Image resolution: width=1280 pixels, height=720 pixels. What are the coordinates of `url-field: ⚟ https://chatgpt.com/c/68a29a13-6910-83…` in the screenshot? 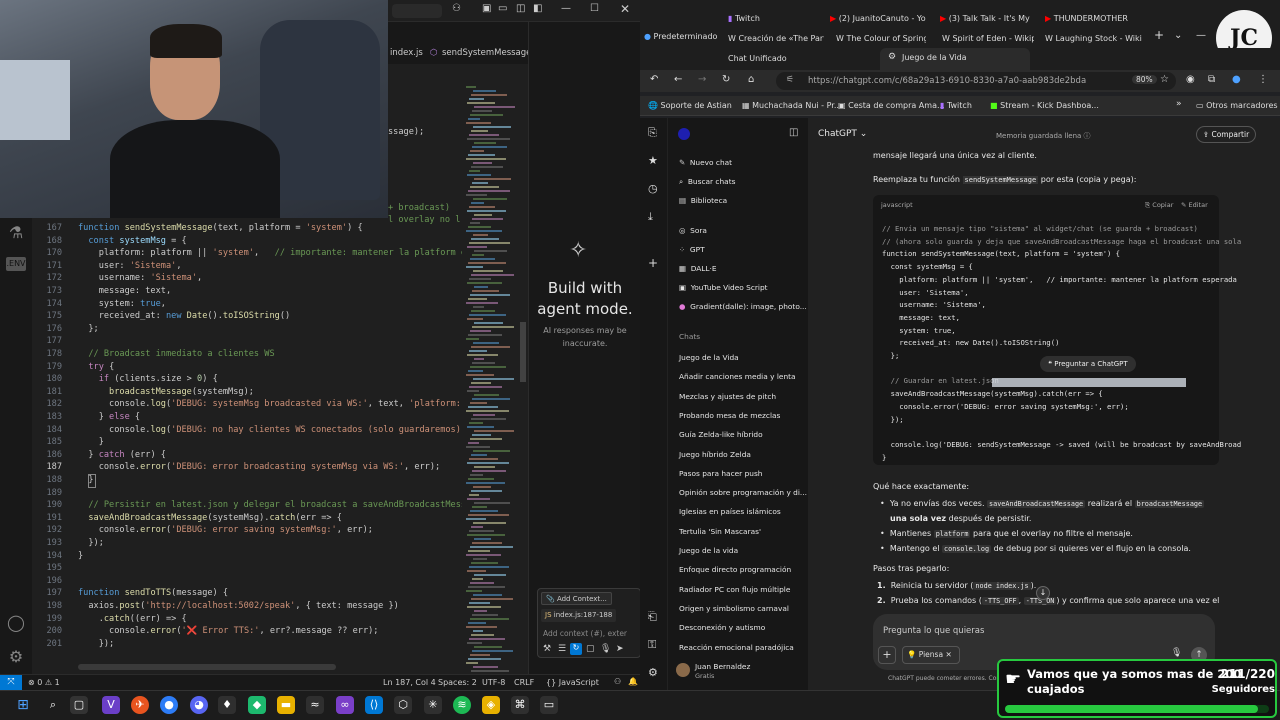 It's located at (976, 81).